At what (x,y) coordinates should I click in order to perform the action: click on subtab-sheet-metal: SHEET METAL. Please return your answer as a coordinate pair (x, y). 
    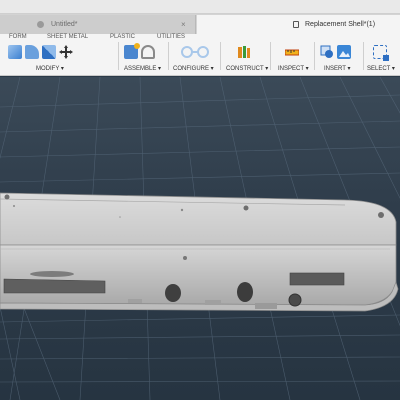
    Looking at the image, I should click on (67, 37).